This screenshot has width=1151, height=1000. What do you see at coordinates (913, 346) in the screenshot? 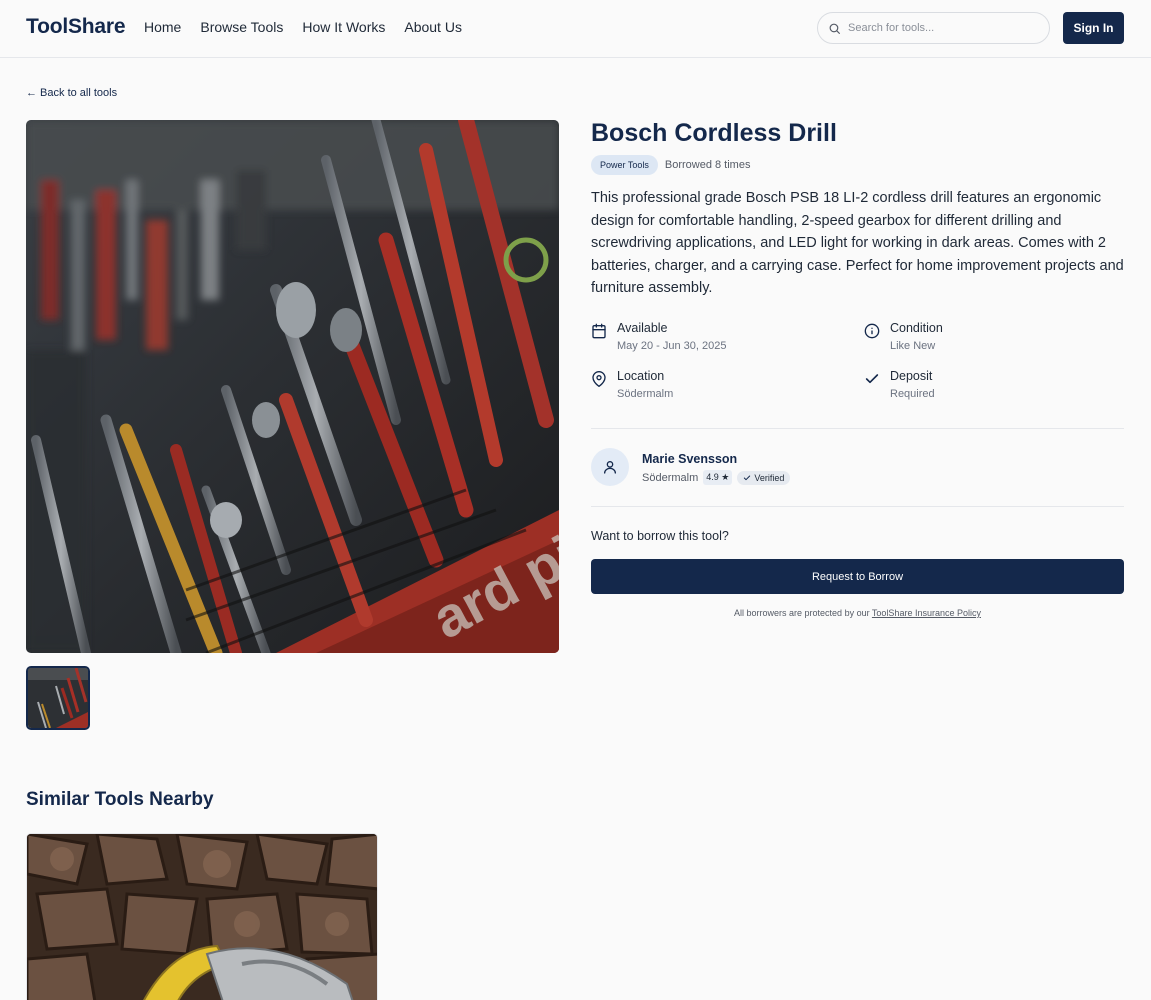
I see `feature-value: Like New` at bounding box center [913, 346].